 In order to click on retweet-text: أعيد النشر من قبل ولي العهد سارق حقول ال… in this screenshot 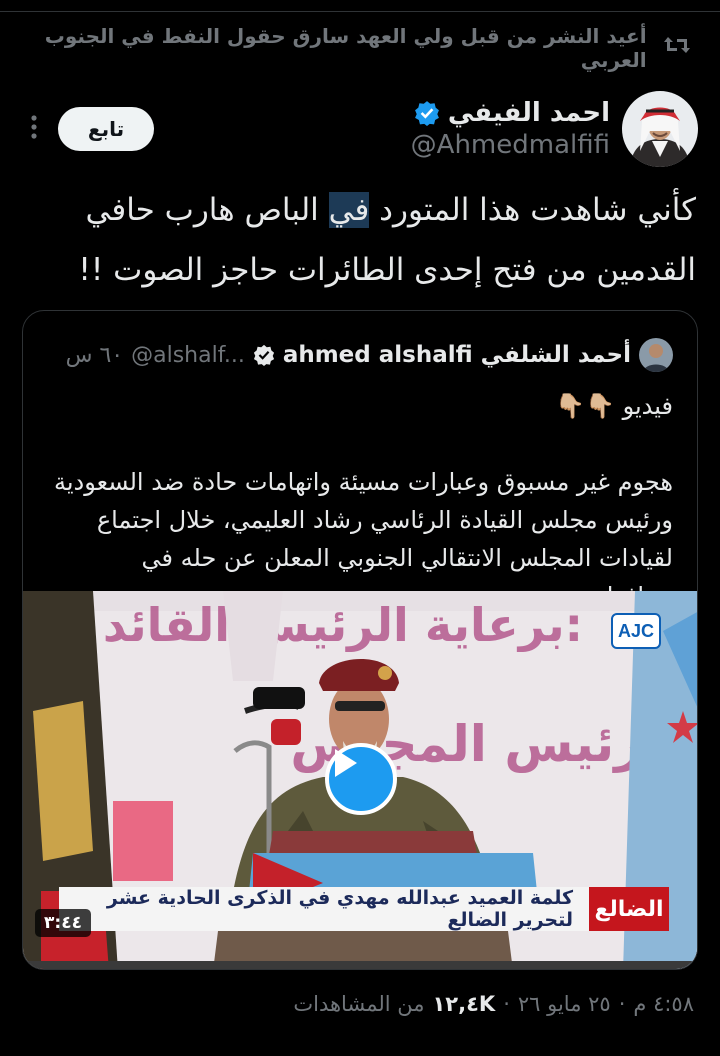, I will do `click(345, 48)`.